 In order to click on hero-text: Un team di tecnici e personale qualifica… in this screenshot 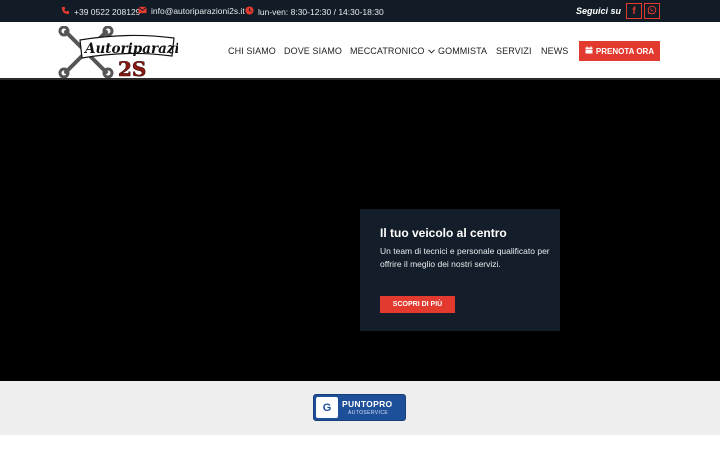, I will do `click(465, 257)`.